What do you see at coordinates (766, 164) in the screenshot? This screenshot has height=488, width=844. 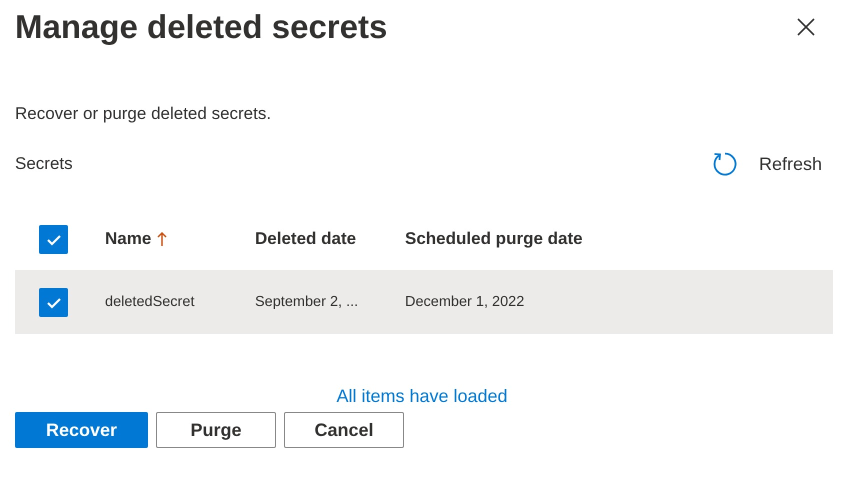 I see `refresh-button: Refresh` at bounding box center [766, 164].